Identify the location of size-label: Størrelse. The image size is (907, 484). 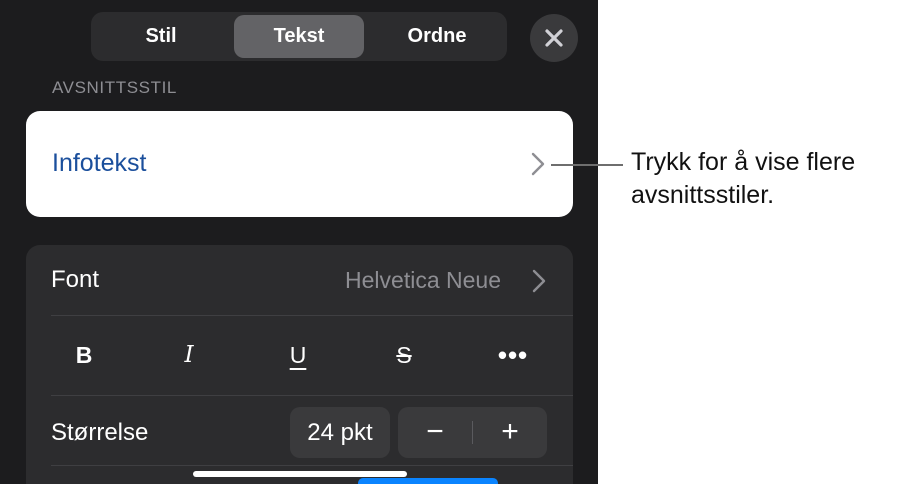
(100, 432).